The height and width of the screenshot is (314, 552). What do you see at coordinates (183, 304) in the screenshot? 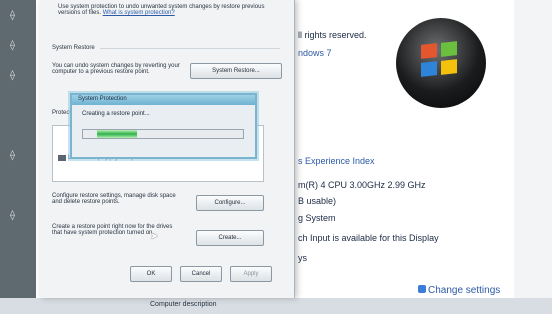
I see `computer-description-label: Computer description` at bounding box center [183, 304].